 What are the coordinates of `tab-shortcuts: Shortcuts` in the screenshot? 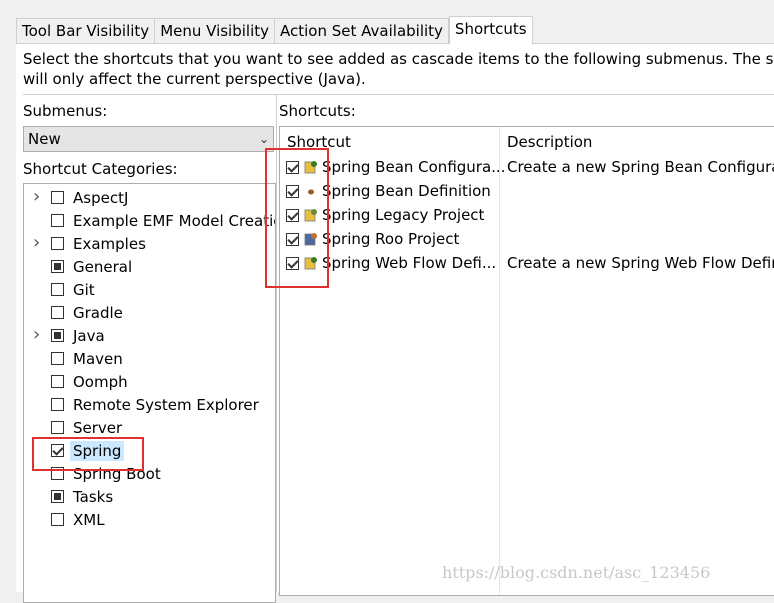 It's located at (490, 30).